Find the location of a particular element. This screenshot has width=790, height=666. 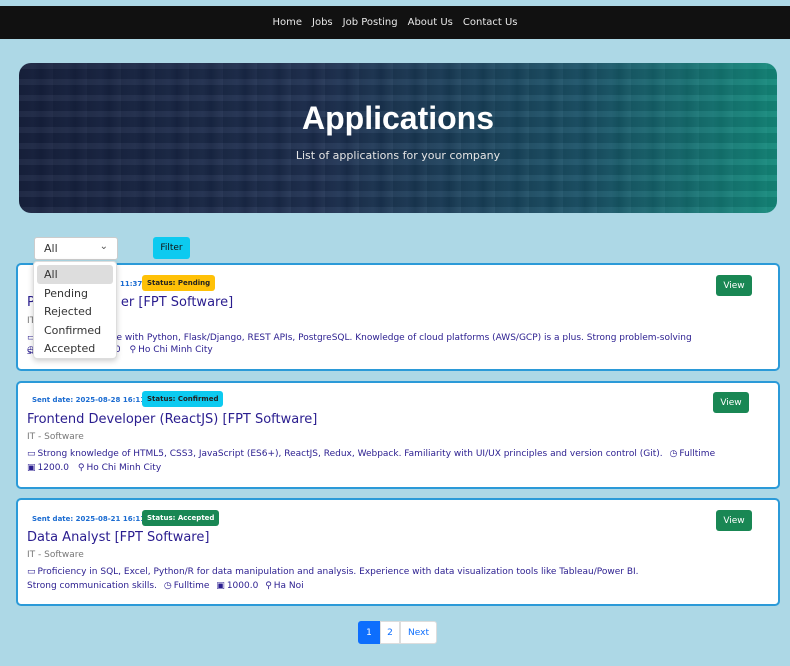

option-pending: Pending is located at coordinates (75, 293).